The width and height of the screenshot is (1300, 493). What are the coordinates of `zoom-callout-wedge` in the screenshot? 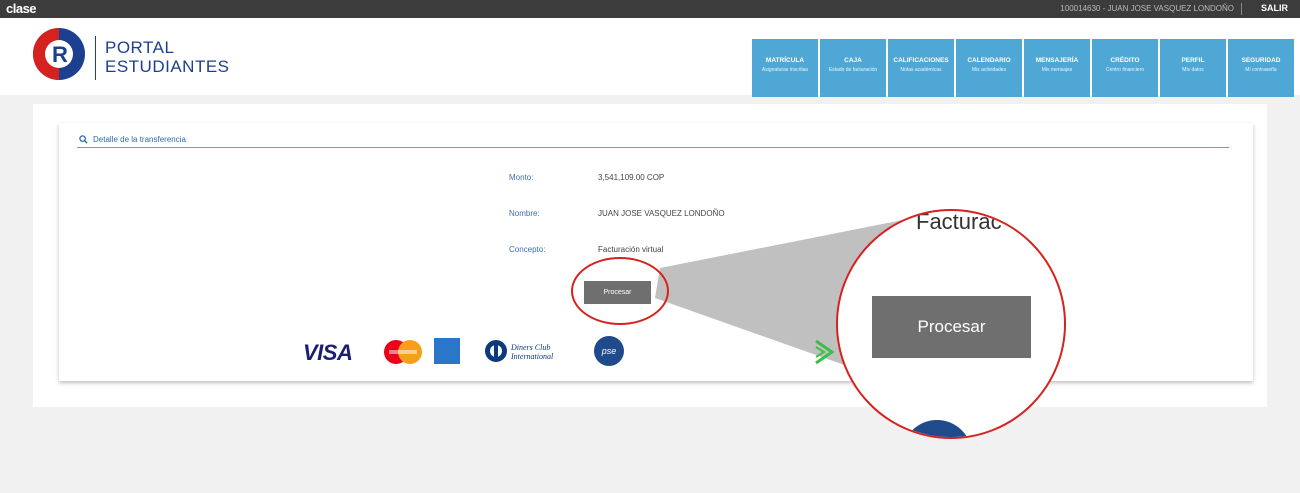 It's located at (827, 316).